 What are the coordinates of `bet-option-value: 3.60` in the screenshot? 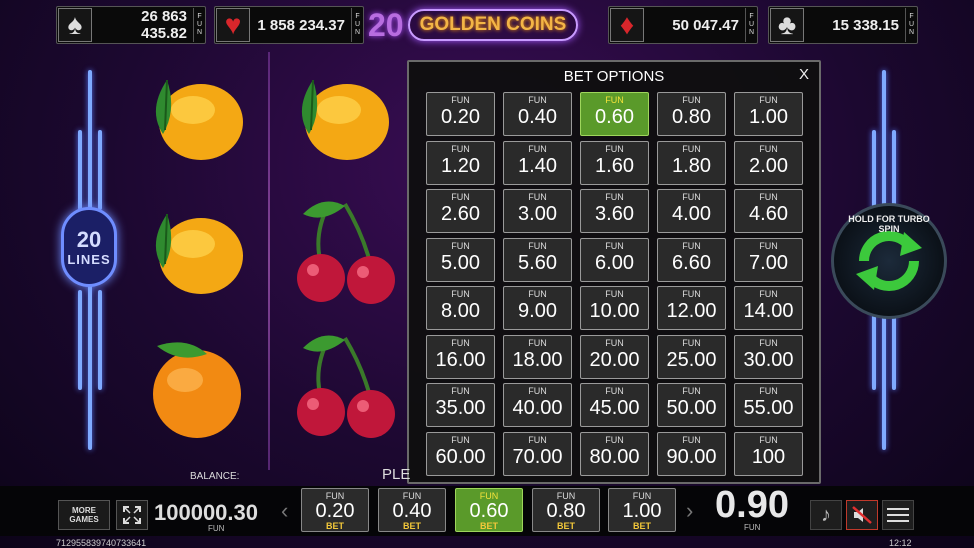 It's located at (614, 214).